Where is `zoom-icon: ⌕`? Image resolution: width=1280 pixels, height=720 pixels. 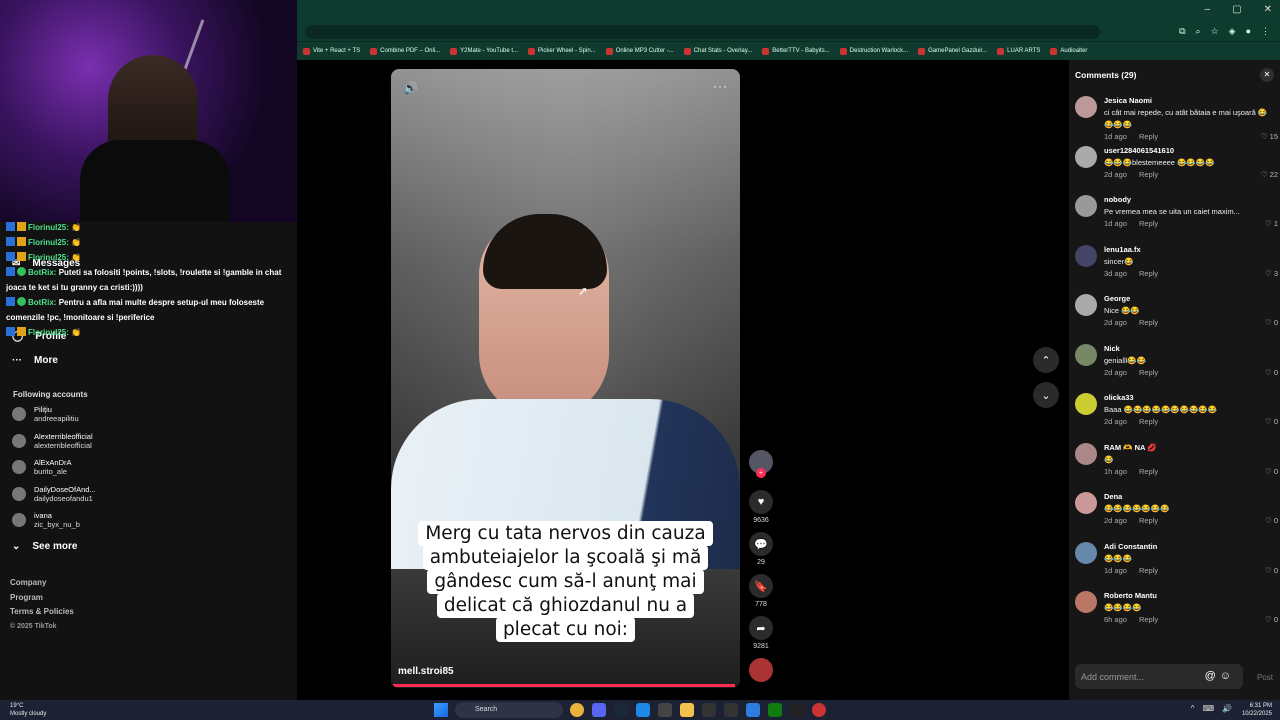
zoom-icon: ⌕ is located at coordinates (1198, 31).